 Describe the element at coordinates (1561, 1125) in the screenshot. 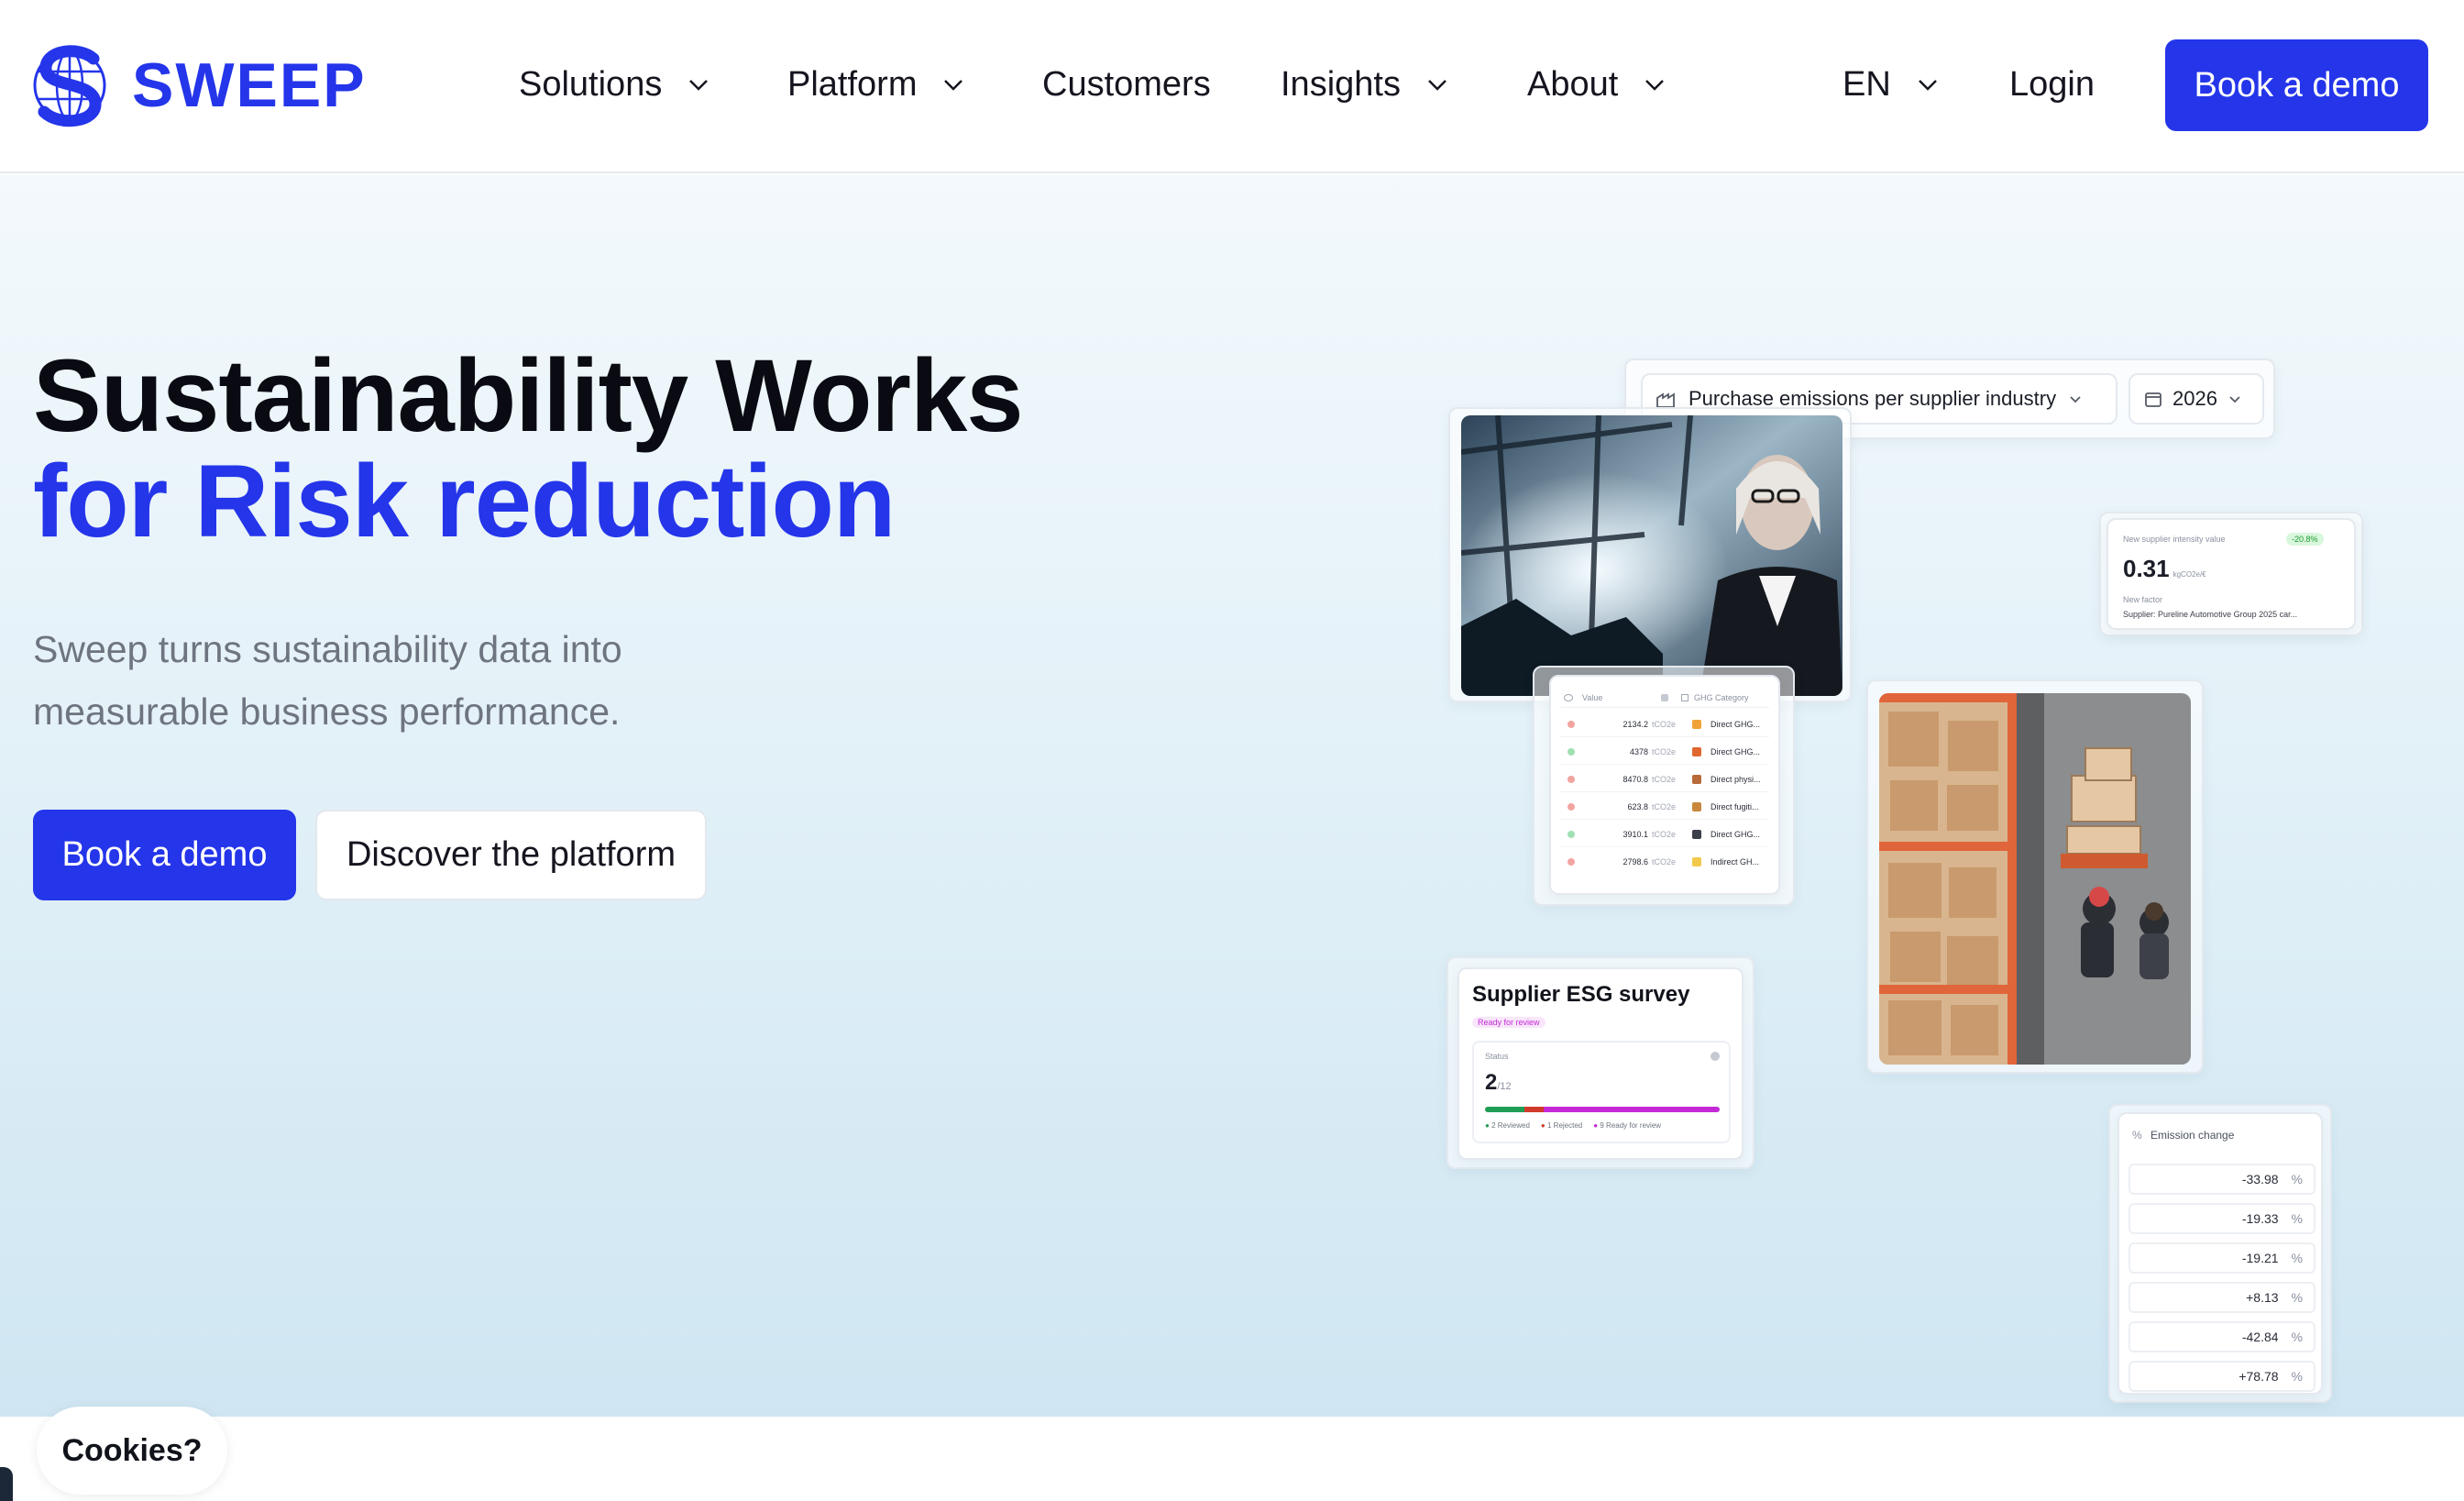

I see `legend-rejected: ● 1 Rejected` at that location.